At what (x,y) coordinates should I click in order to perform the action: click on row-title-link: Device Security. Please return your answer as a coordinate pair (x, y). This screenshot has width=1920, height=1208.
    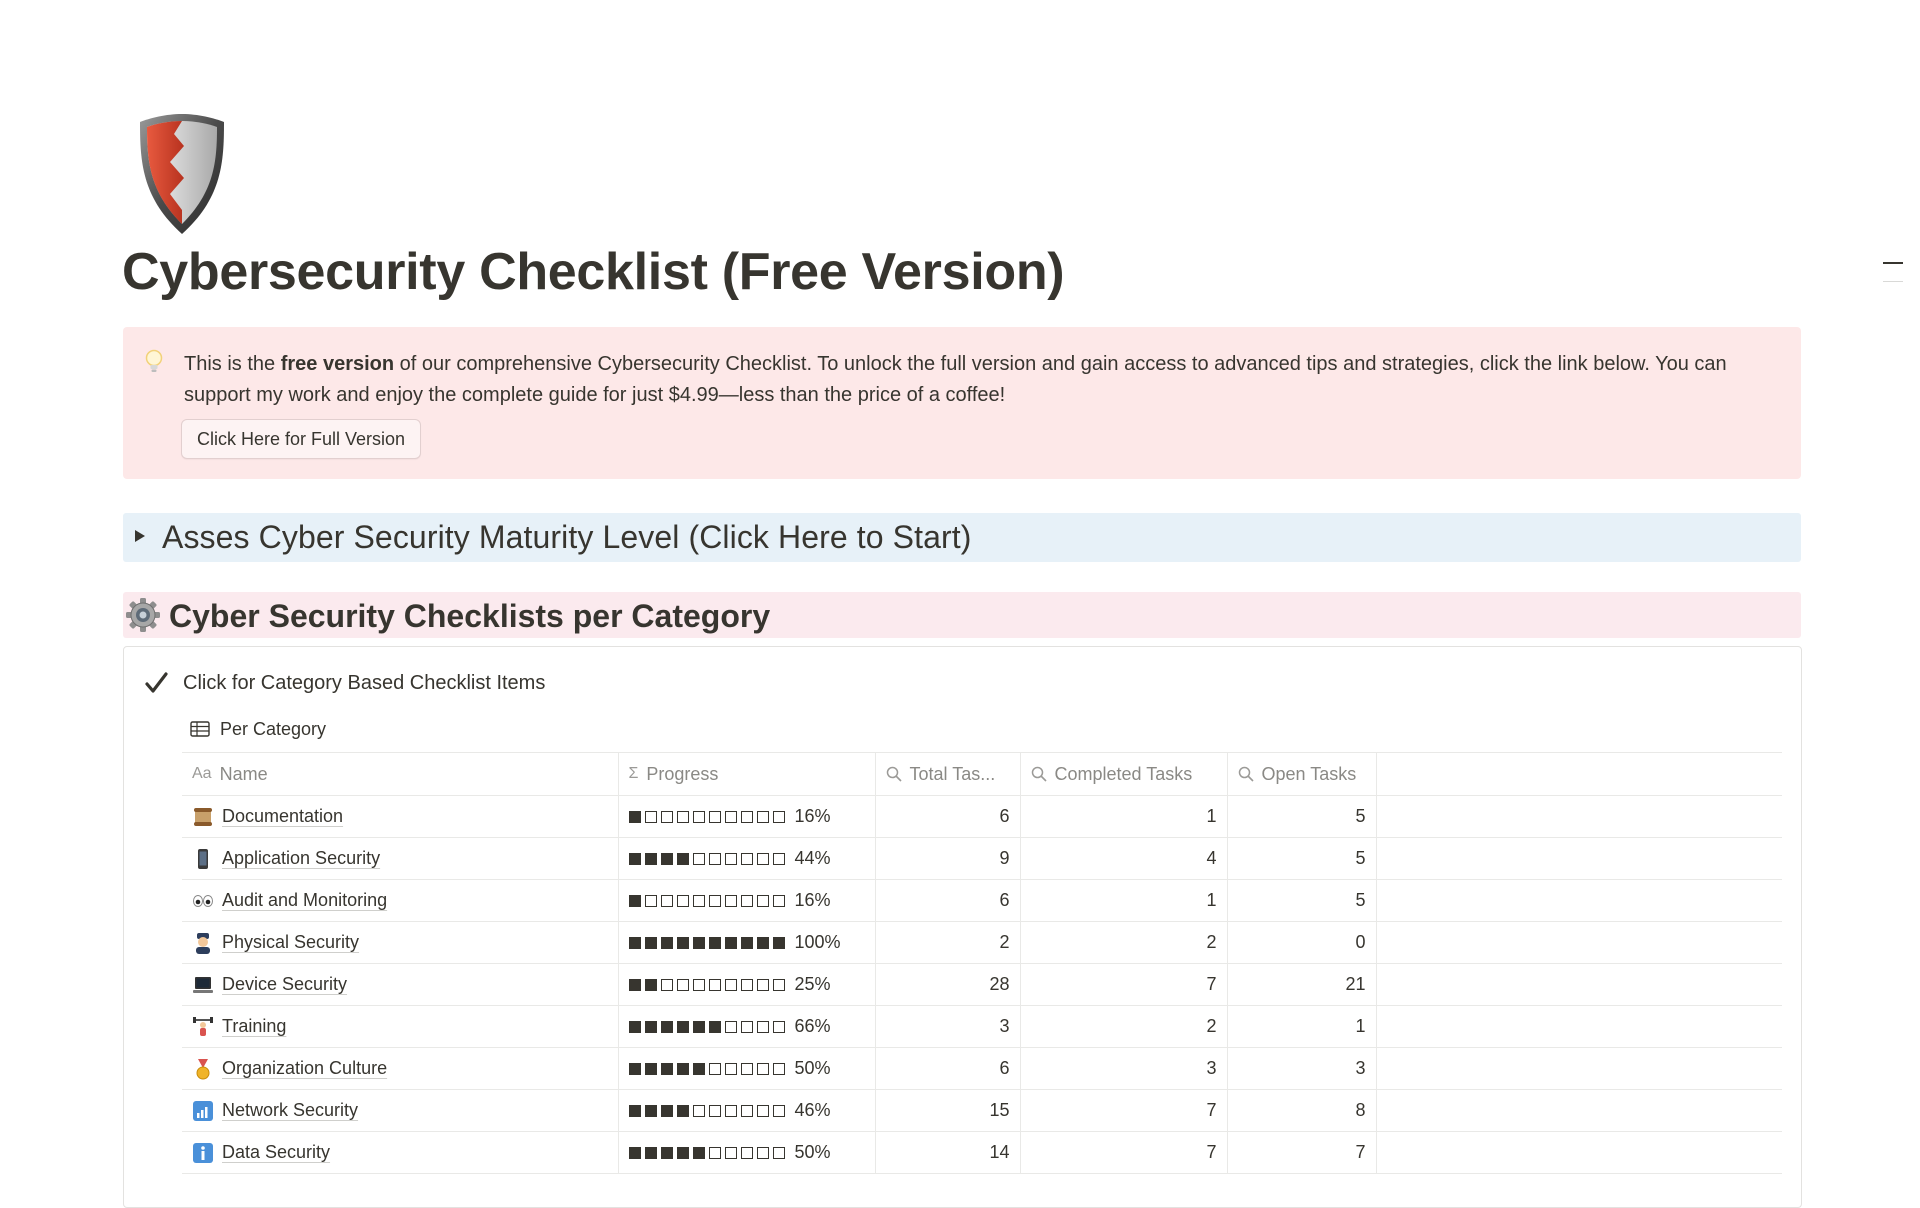
    Looking at the image, I should click on (284, 984).